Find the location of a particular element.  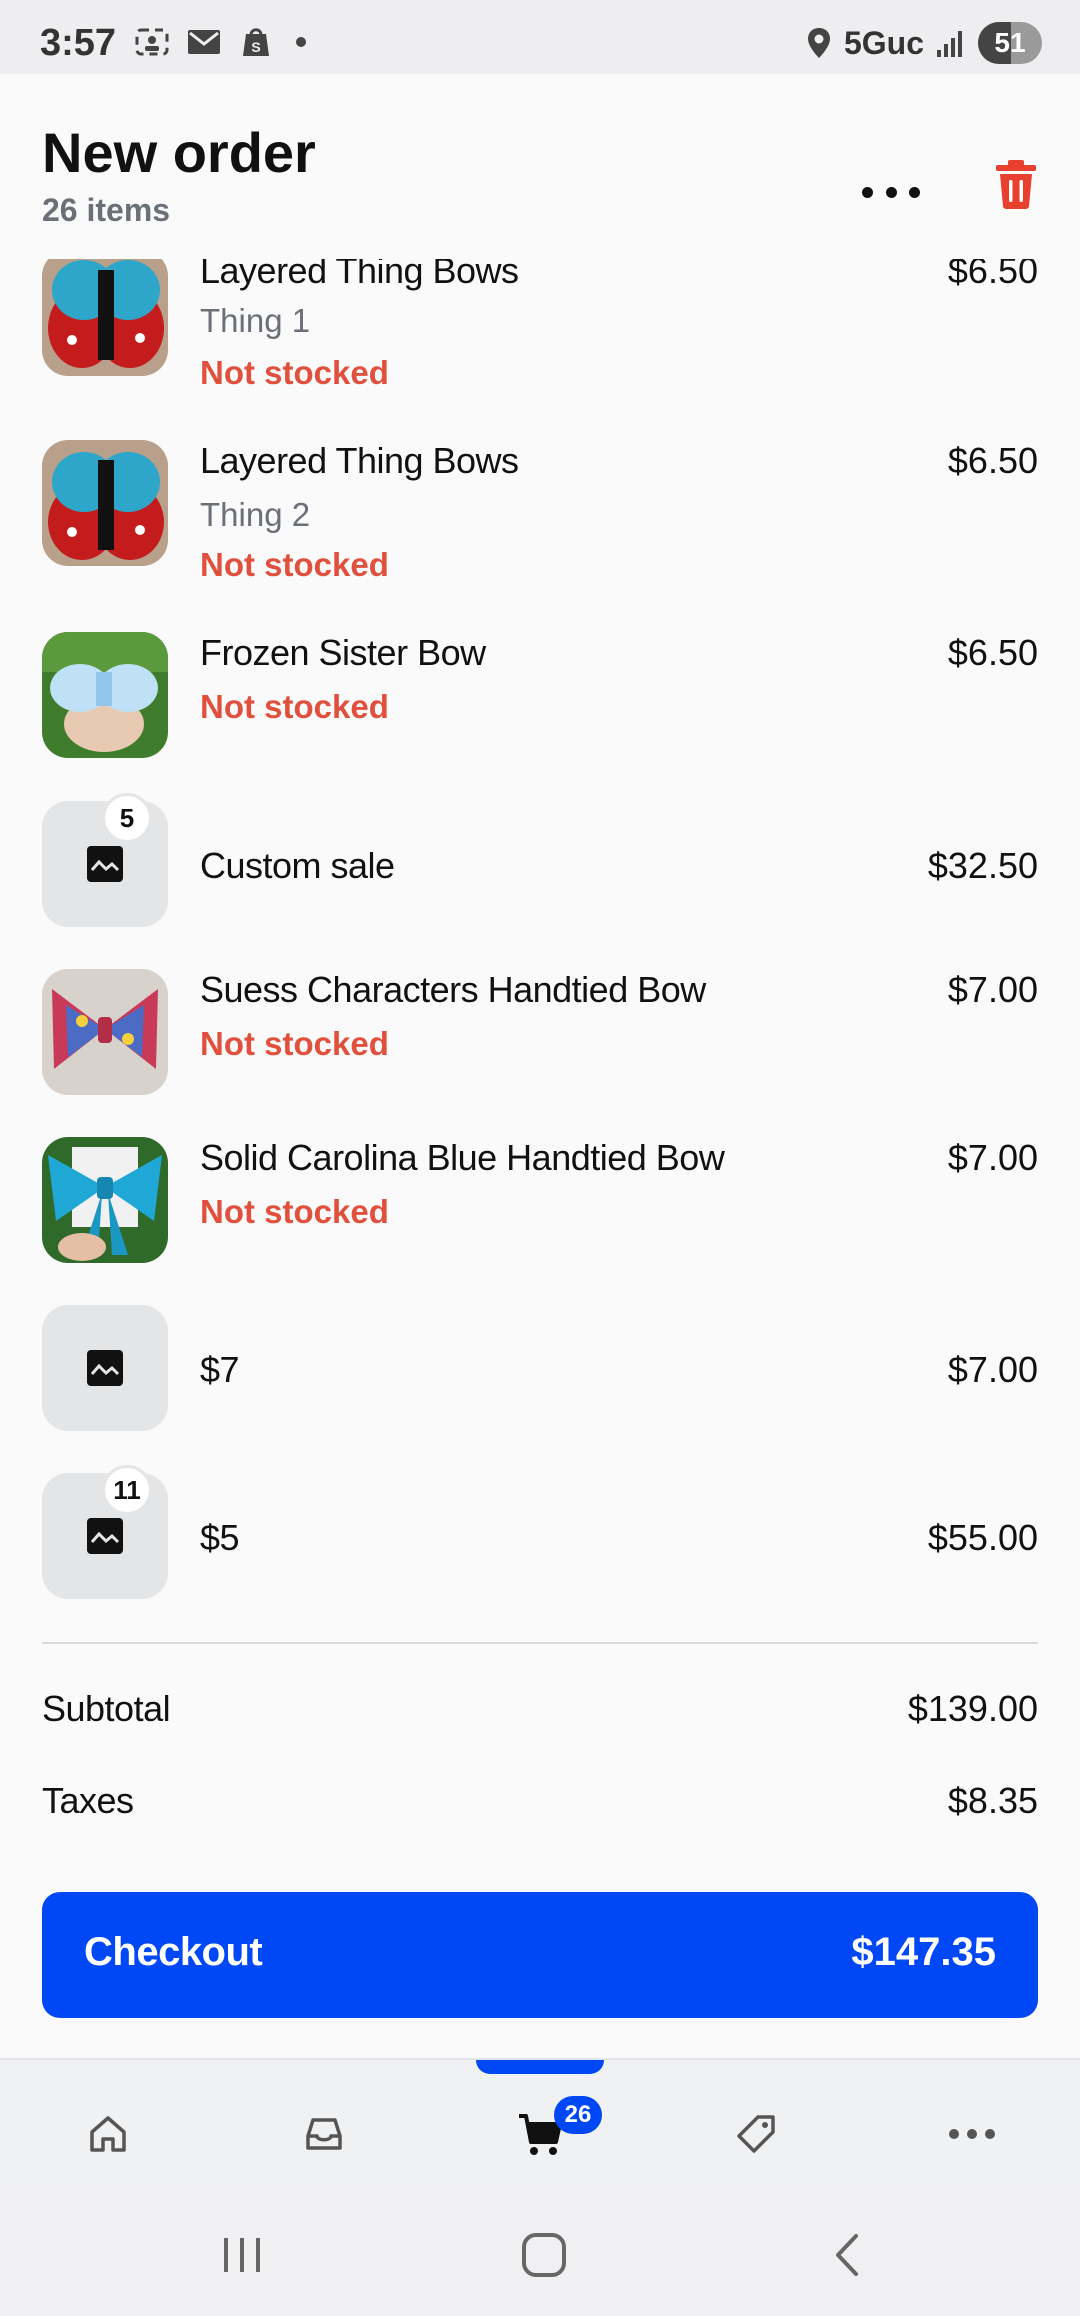

system-navigation-bar is located at coordinates (540, 2252).